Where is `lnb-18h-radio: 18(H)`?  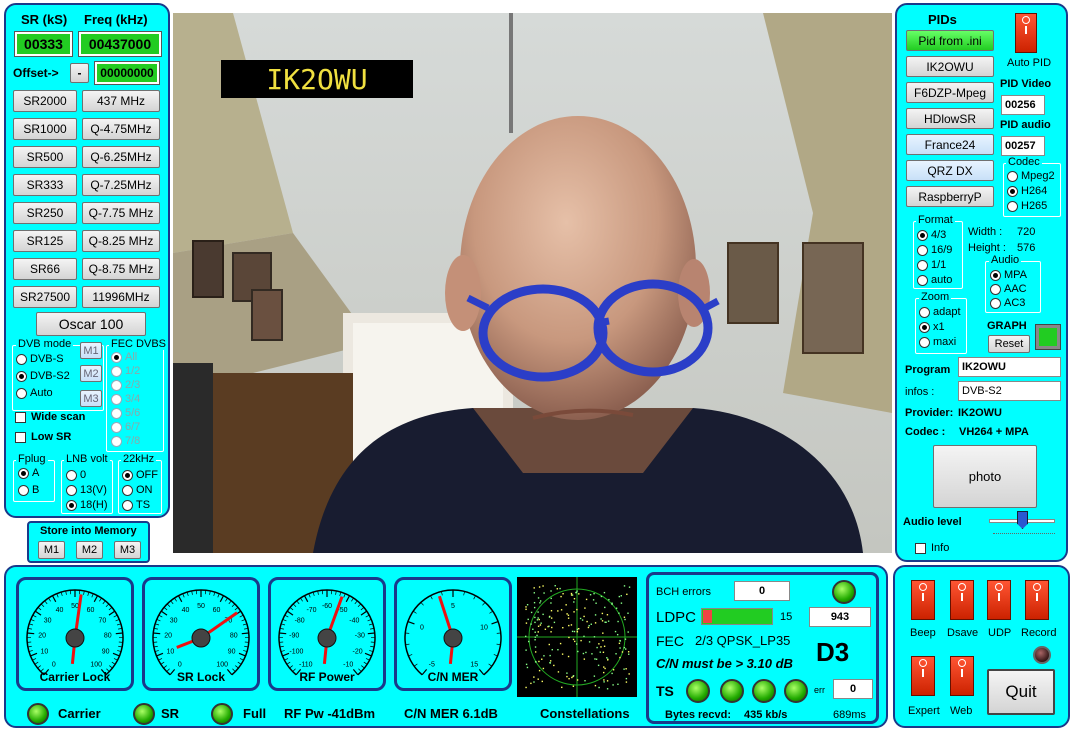 lnb-18h-radio: 18(H) is located at coordinates (87, 505).